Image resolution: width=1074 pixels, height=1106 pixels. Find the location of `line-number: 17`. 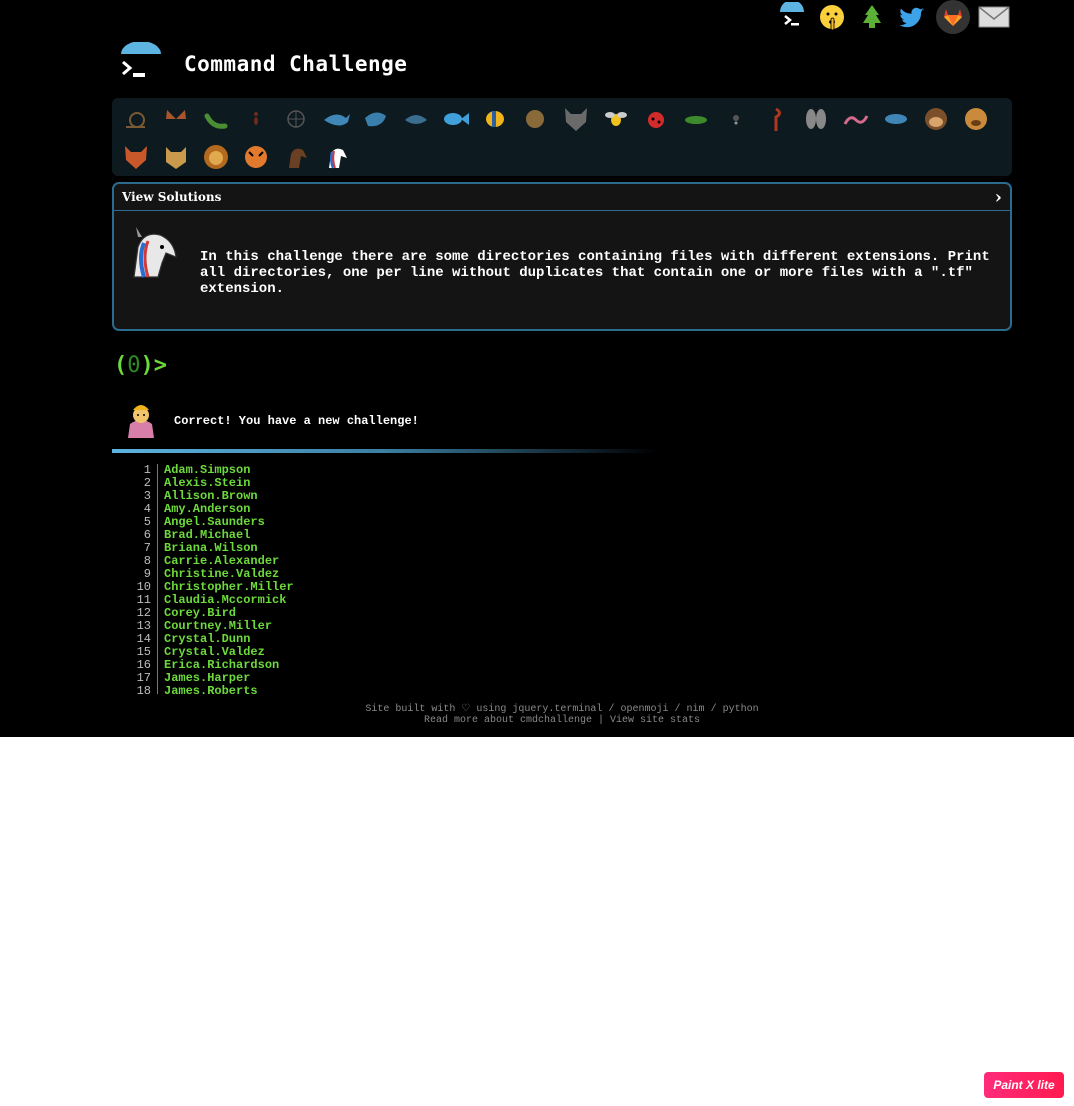

line-number: 17 is located at coordinates (135, 678).